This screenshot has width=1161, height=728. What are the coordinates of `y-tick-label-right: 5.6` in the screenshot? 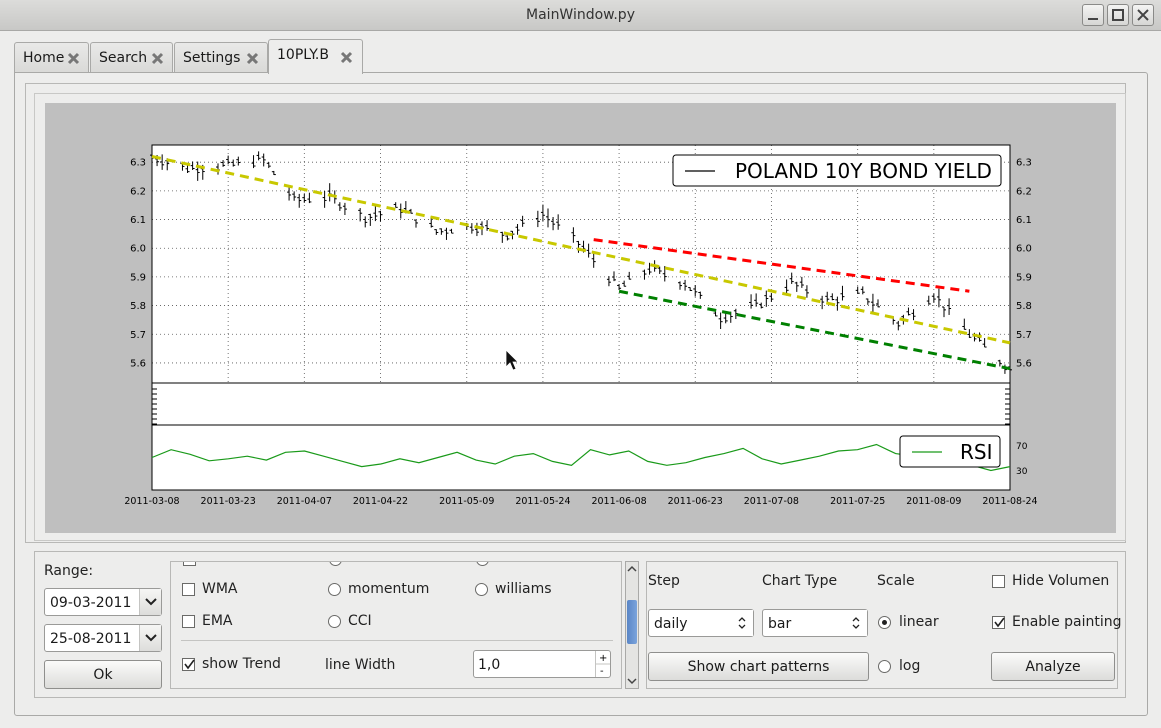 It's located at (1024, 363).